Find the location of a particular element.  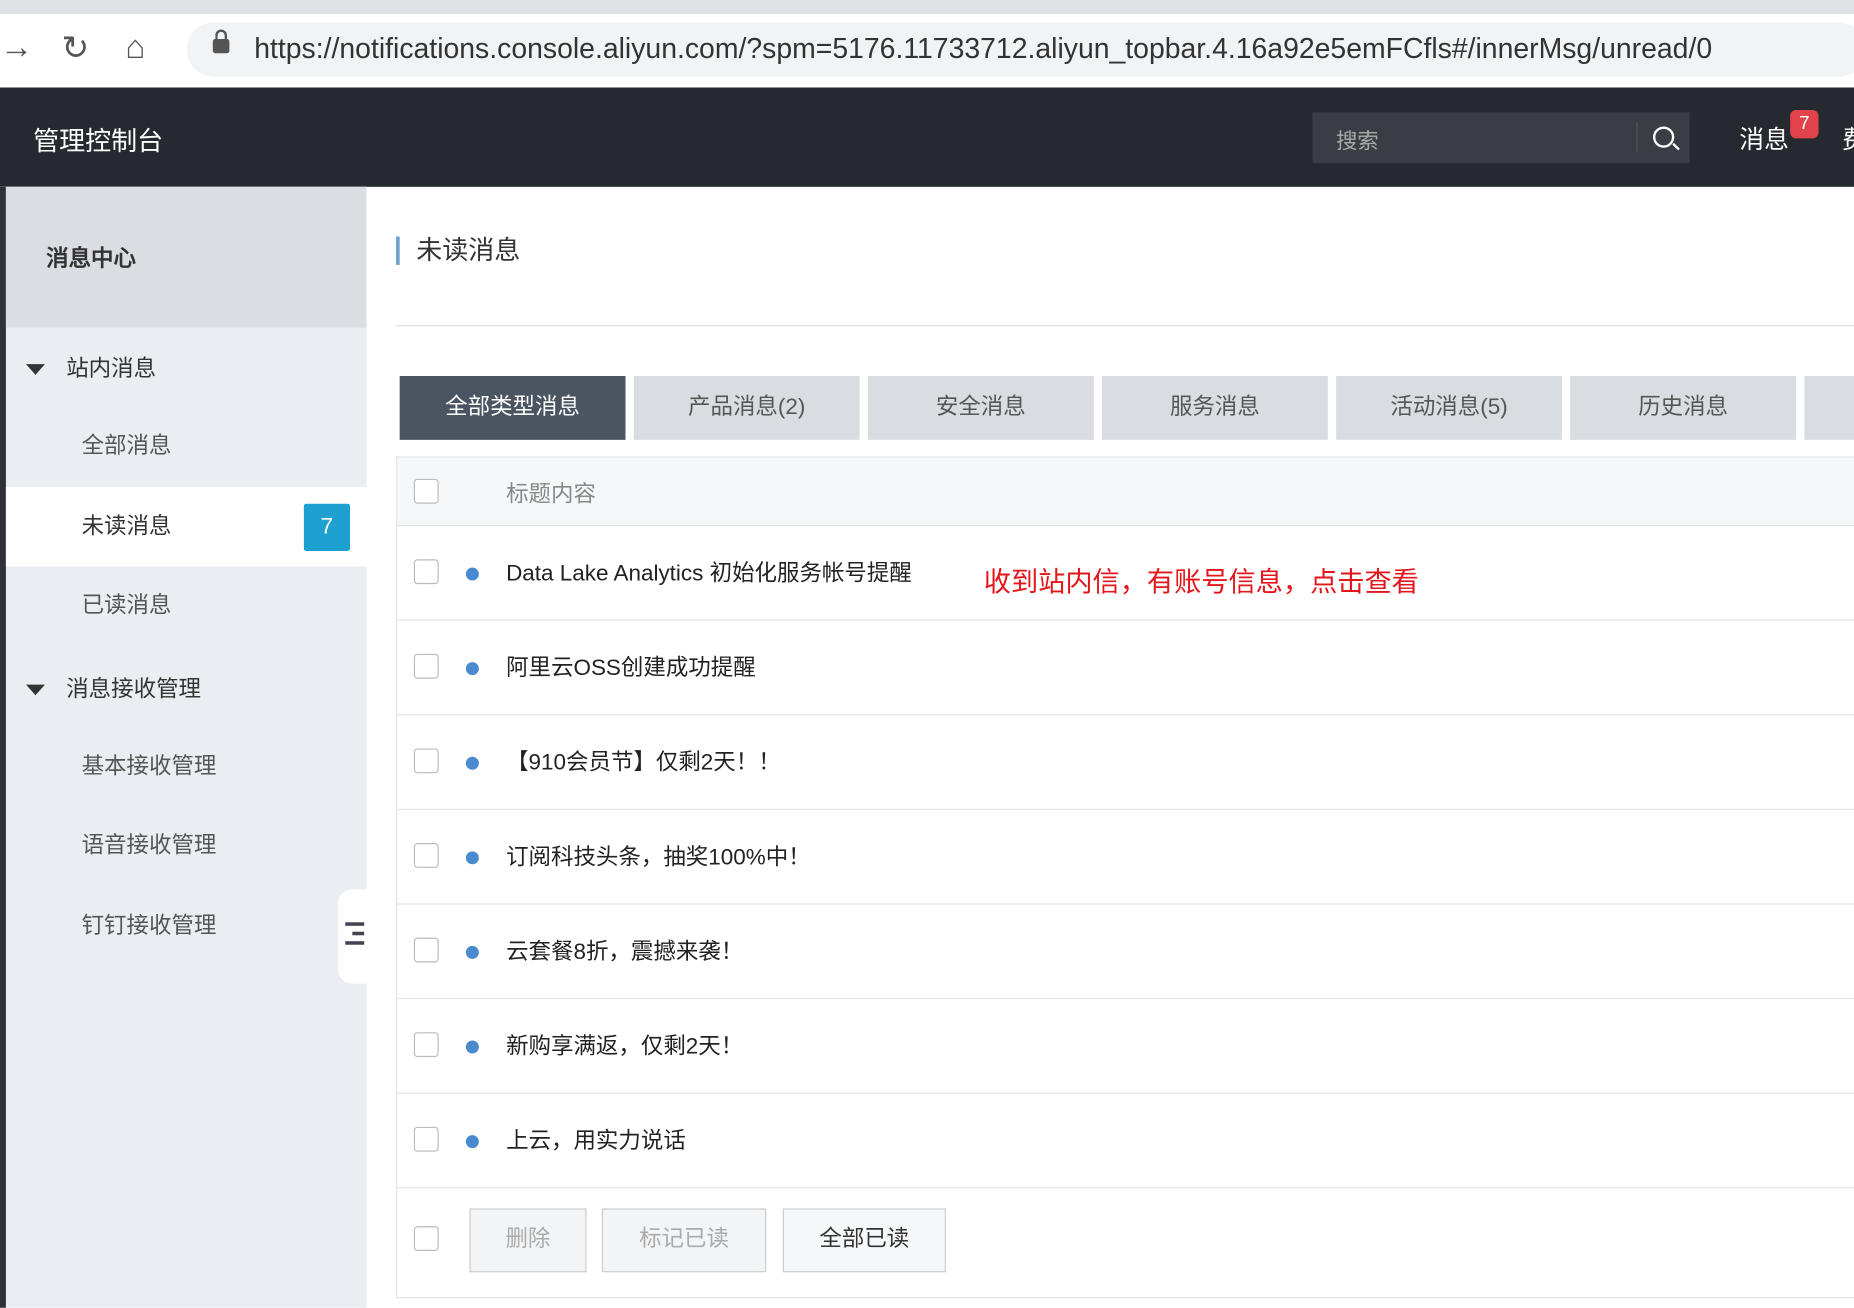

message-title-link: 阿里云OSS创建成功提醒 is located at coordinates (631, 666).